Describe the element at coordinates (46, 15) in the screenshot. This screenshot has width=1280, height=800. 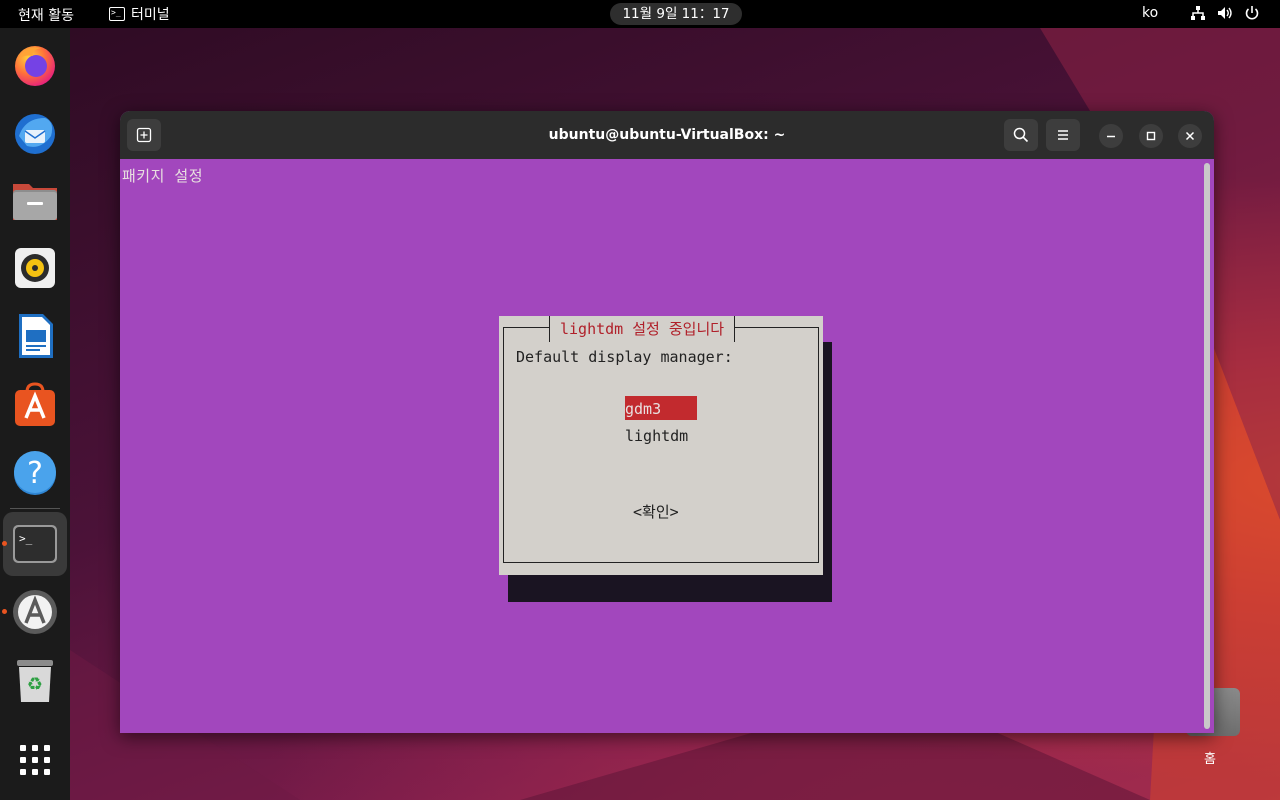
I see `activities-button: 현재 활동` at that location.